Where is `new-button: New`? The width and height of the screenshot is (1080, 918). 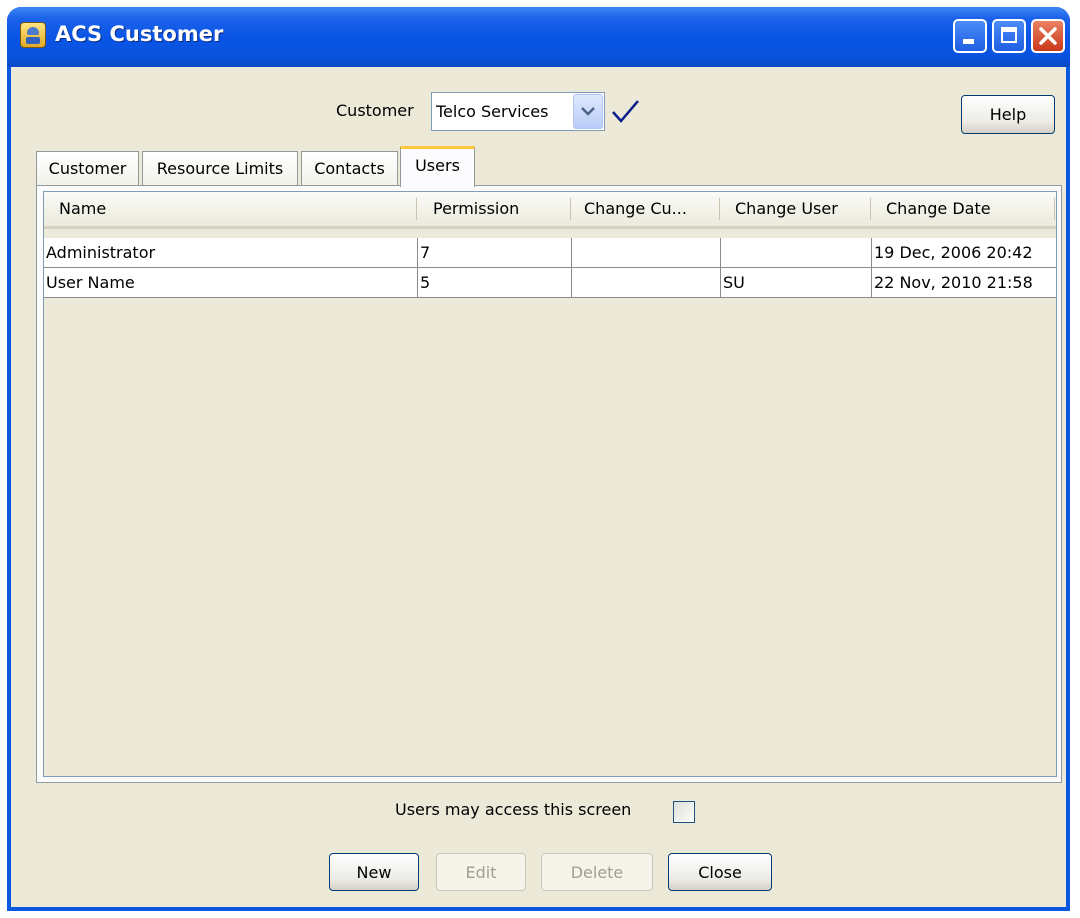 new-button: New is located at coordinates (374, 872).